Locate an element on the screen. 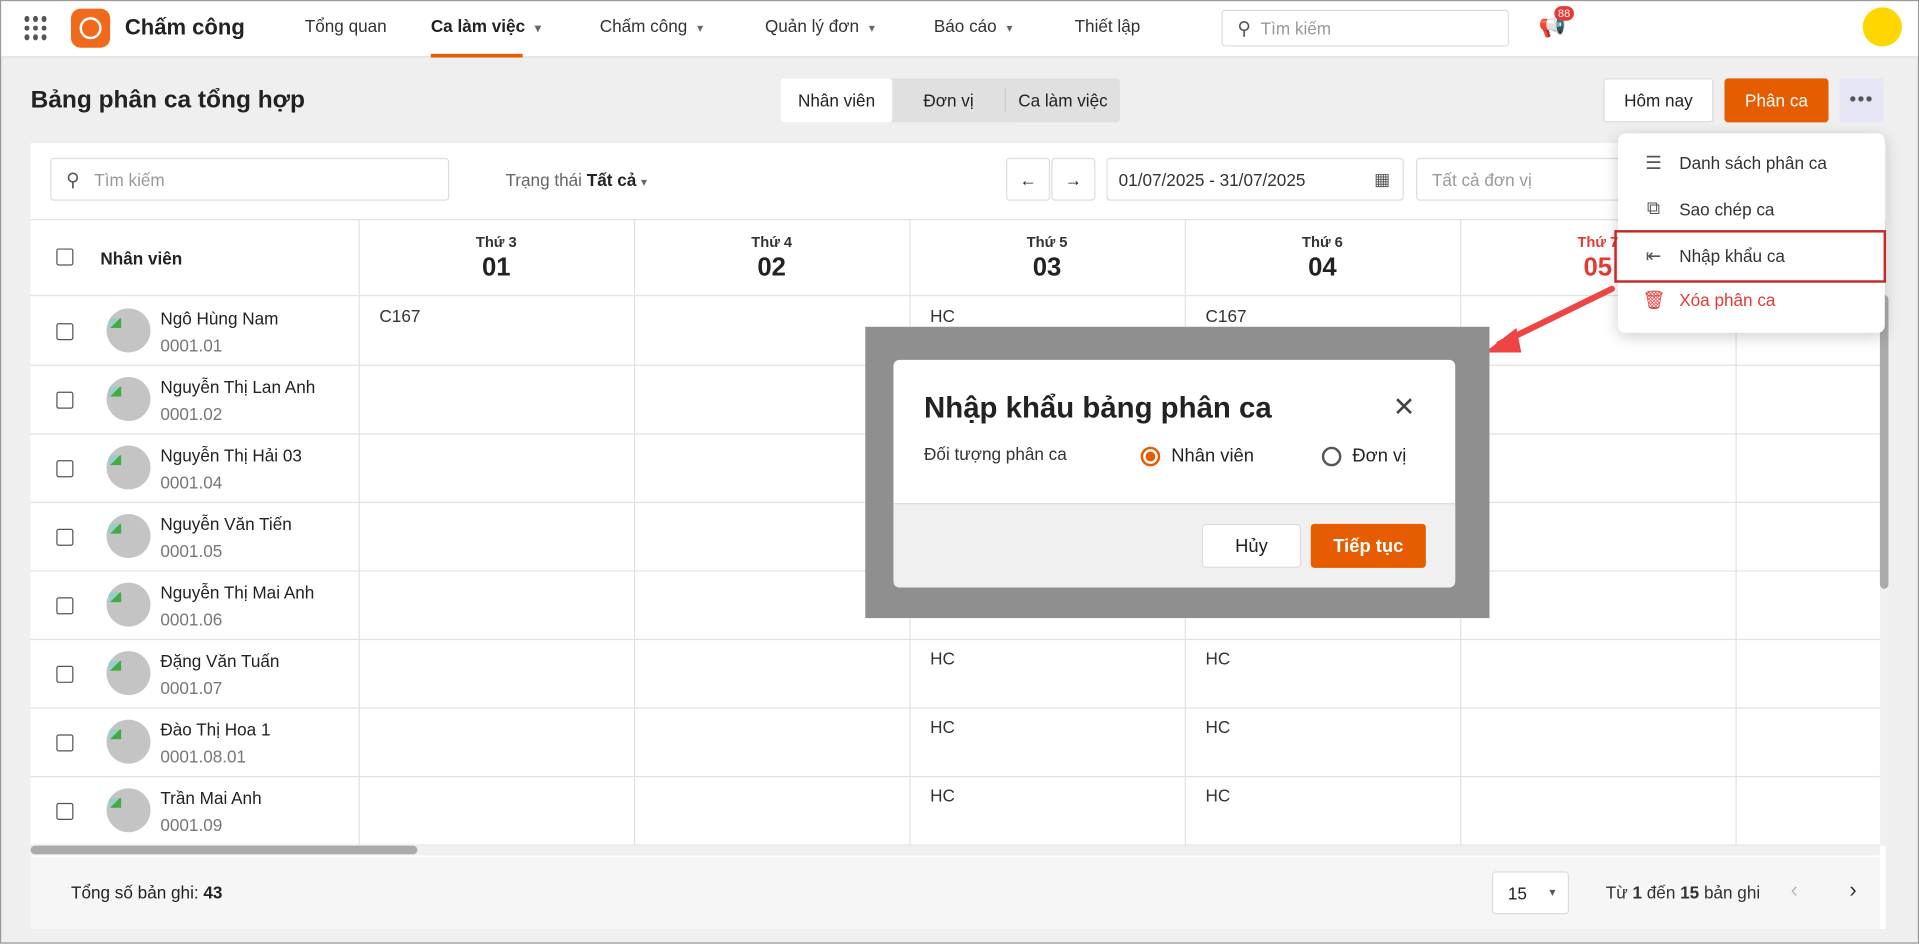 Image resolution: width=1919 pixels, height=944 pixels. employee-code: 0001.06 is located at coordinates (191, 619).